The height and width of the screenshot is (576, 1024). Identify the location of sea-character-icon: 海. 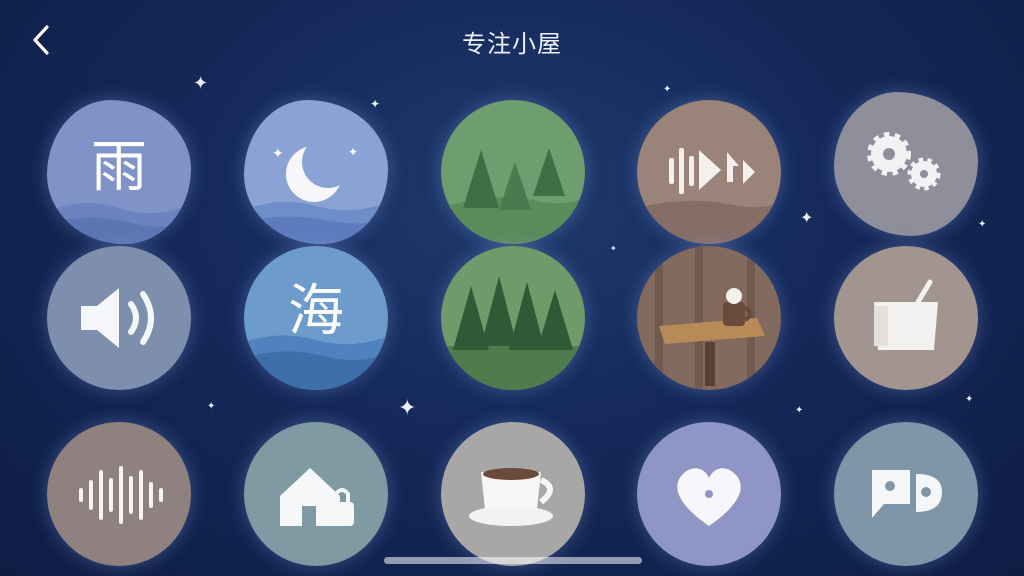
(316, 318).